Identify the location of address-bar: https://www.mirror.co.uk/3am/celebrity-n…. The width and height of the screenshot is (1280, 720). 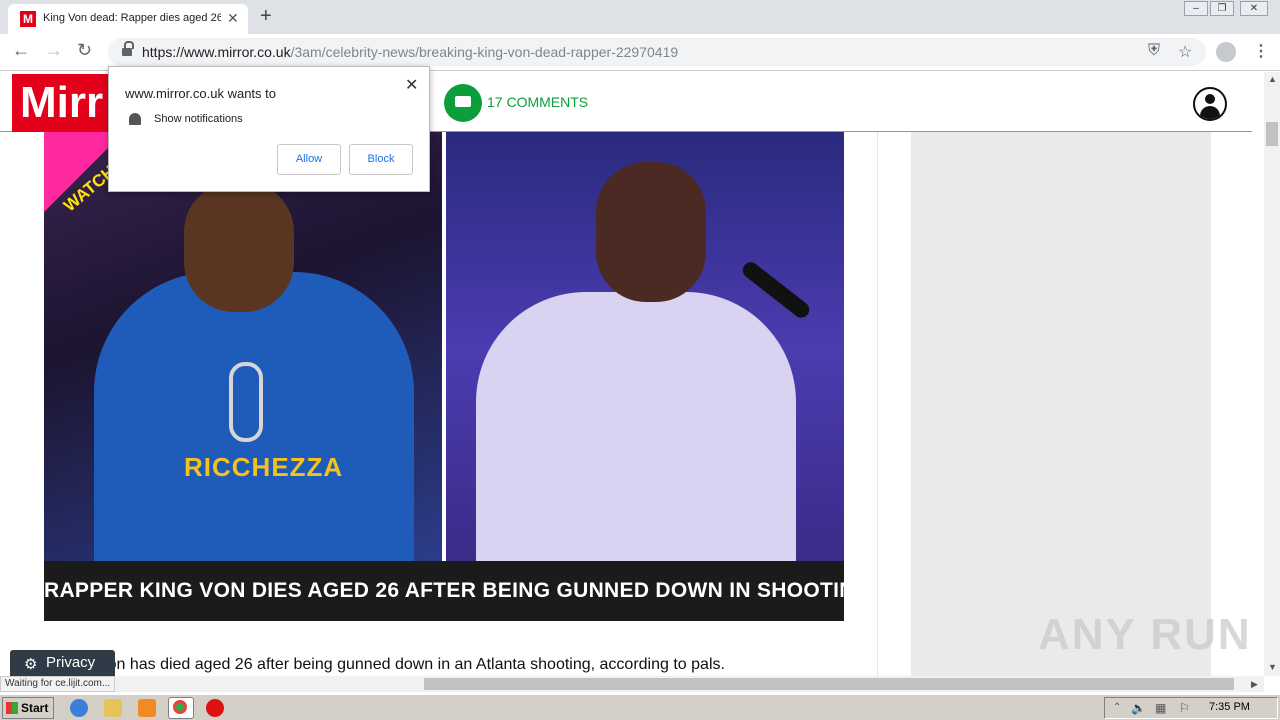
(657, 52).